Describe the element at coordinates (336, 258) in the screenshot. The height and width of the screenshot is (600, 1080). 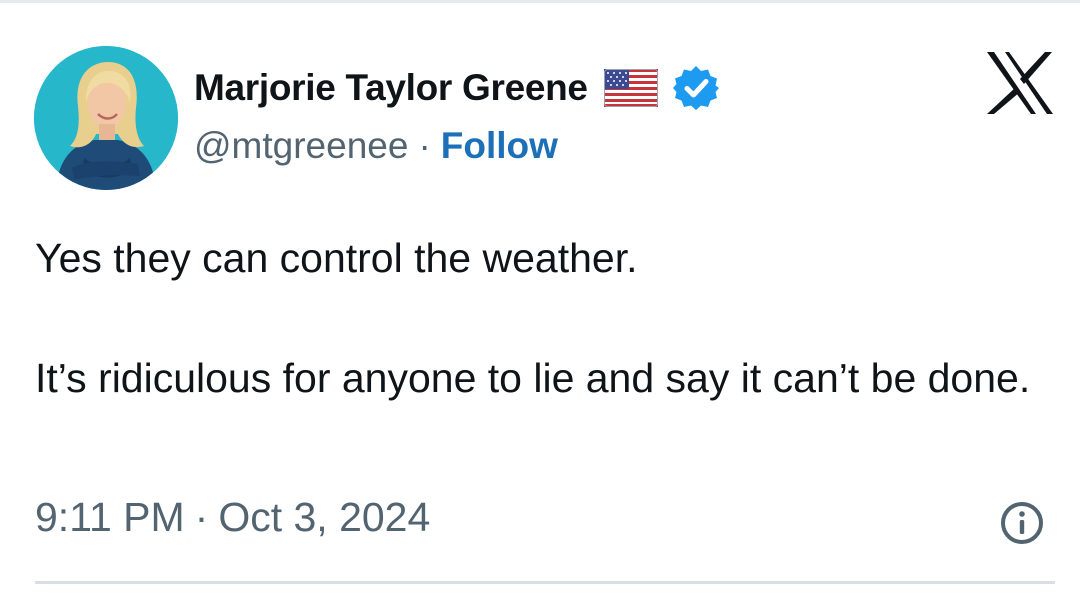
I see `tweet-paragraph: Yes they can control the weather.` at that location.